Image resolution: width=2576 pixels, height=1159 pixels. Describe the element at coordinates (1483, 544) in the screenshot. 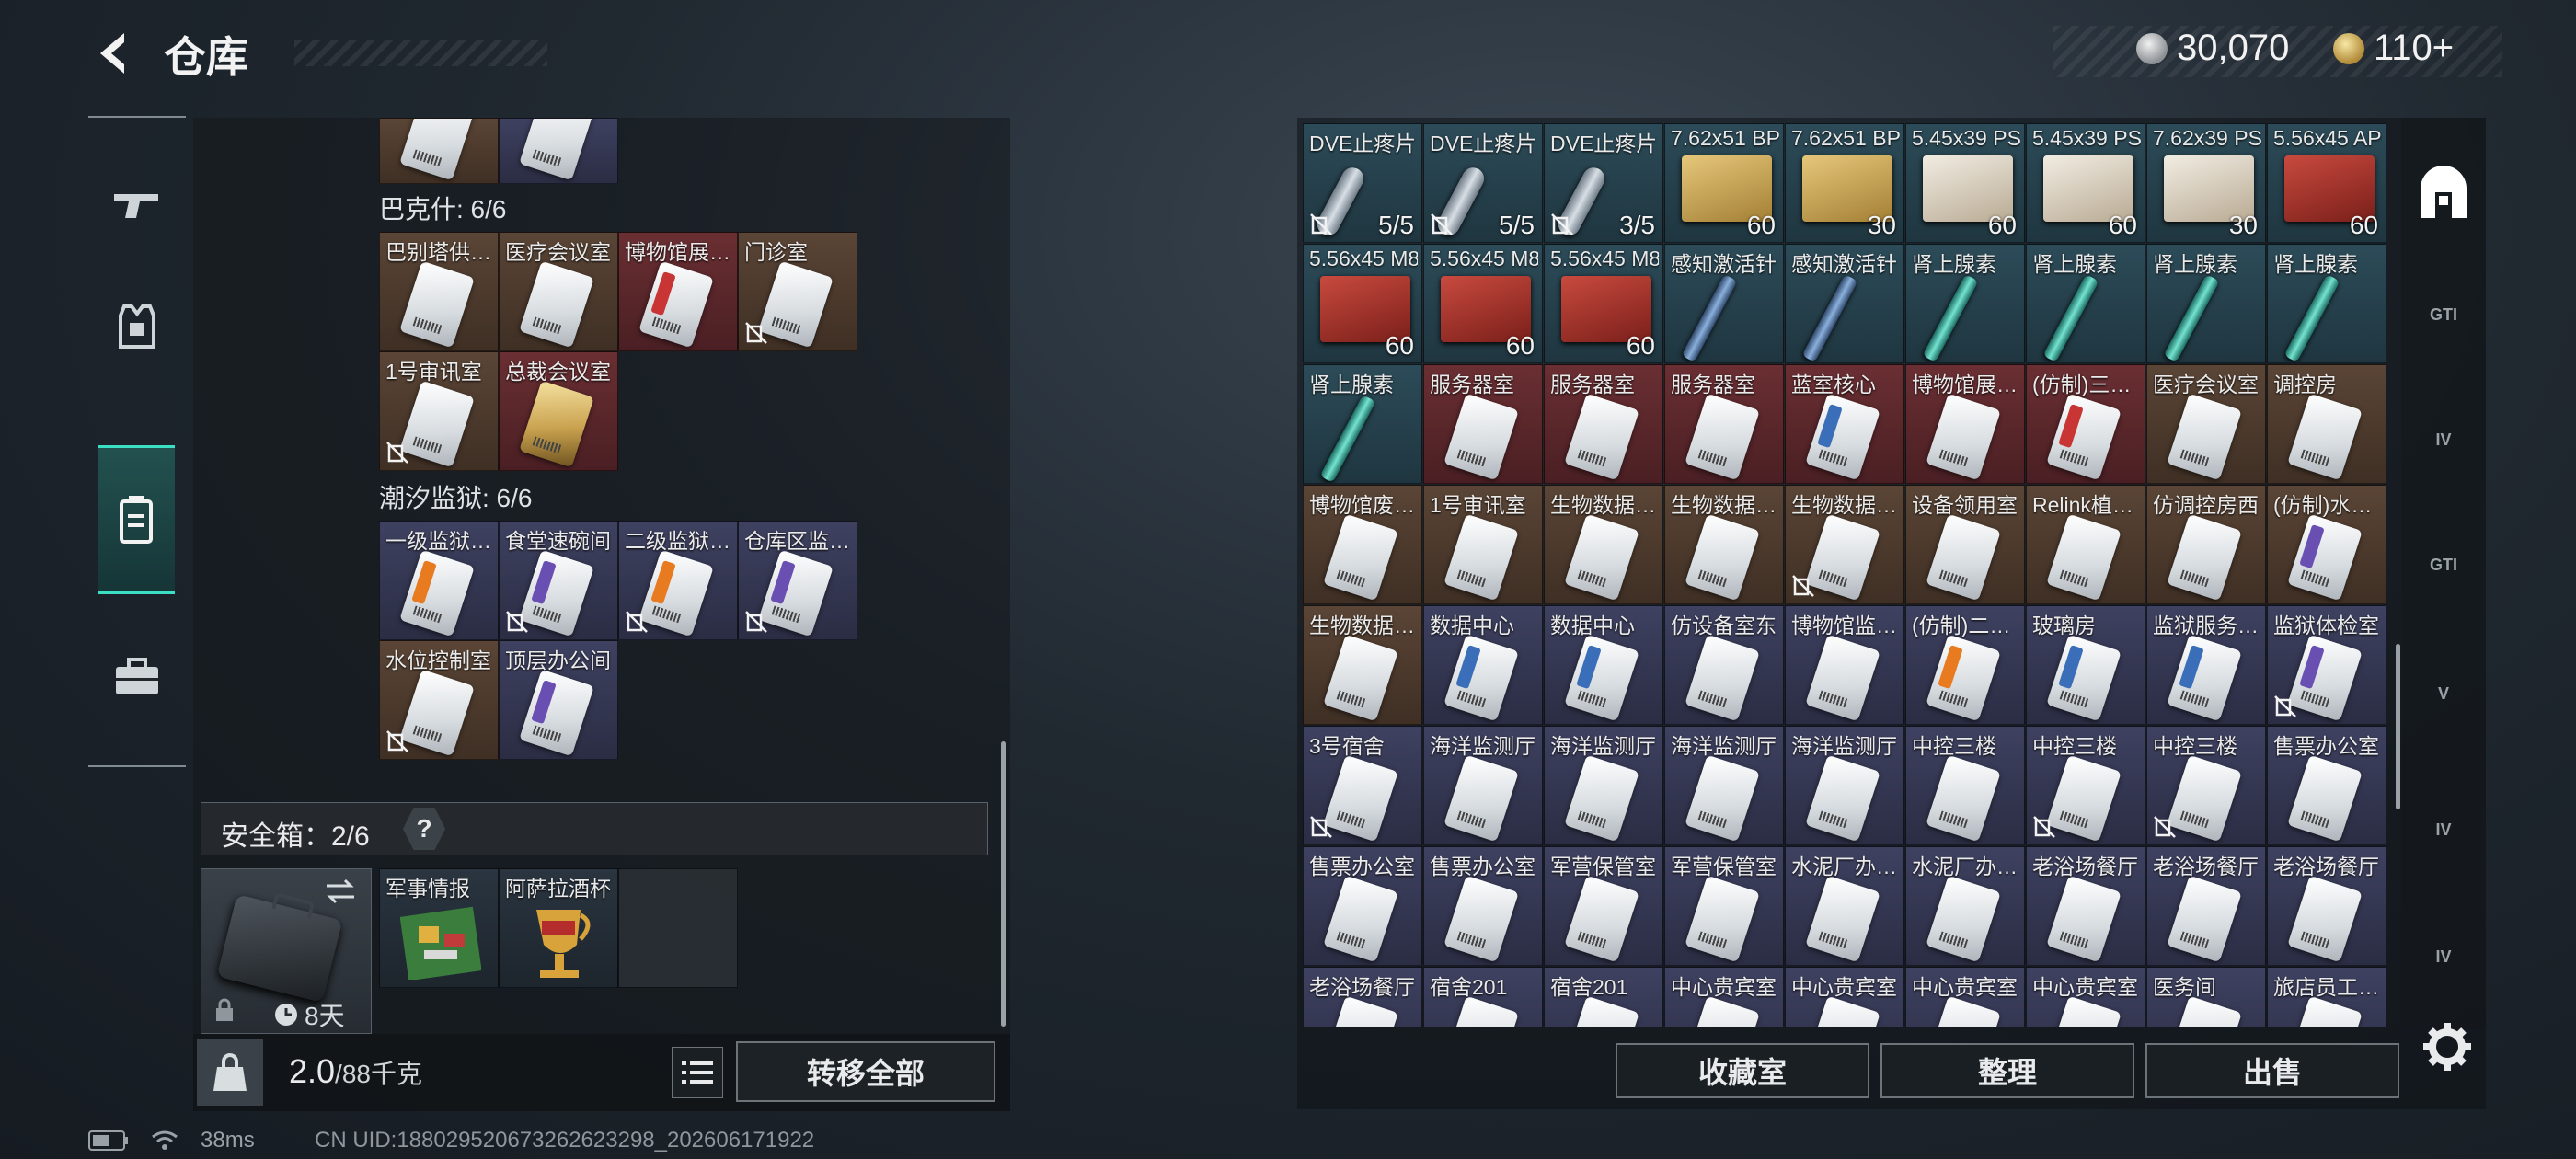

I see `item-slot: 1号审讯室` at that location.